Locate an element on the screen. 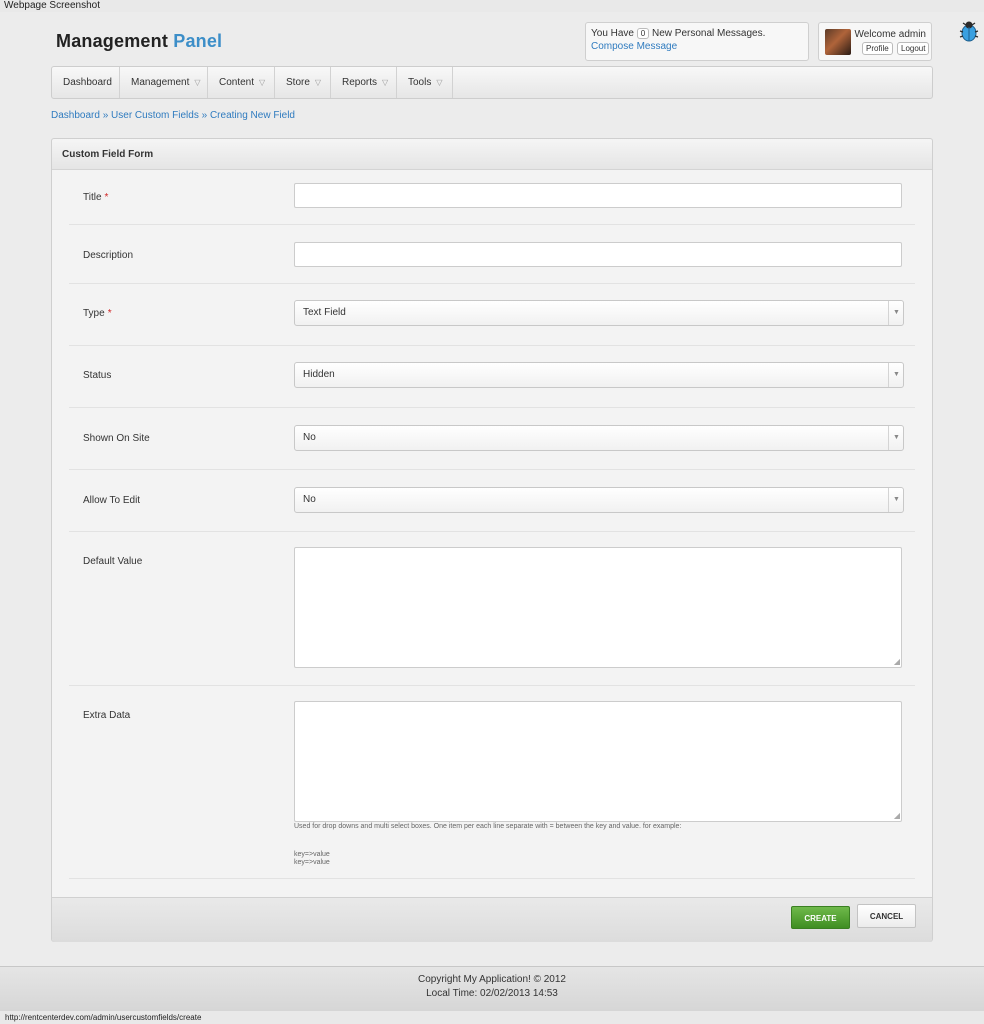 The height and width of the screenshot is (1024, 984). nav-label: Dashboard is located at coordinates (87, 82).